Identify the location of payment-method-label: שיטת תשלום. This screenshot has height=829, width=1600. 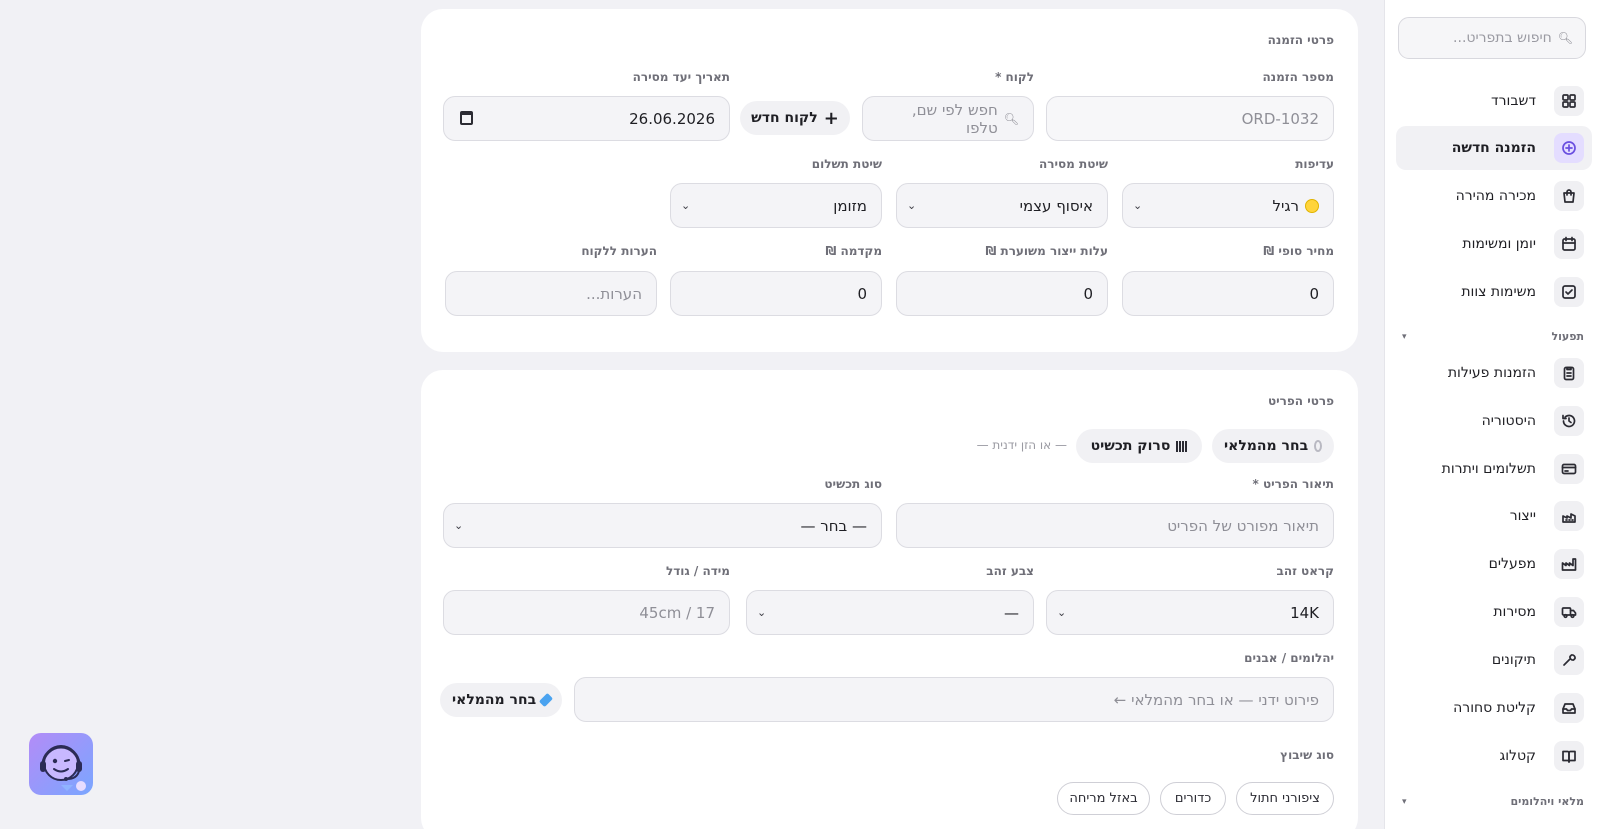
(846, 164).